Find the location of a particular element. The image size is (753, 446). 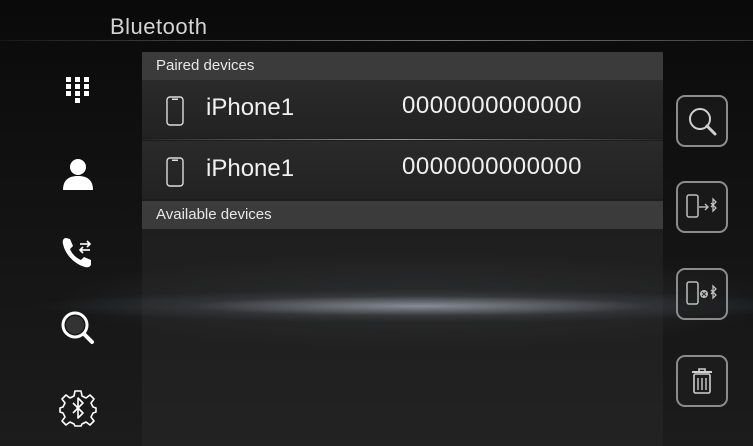

bluetooth-settings-icon is located at coordinates (78, 408).